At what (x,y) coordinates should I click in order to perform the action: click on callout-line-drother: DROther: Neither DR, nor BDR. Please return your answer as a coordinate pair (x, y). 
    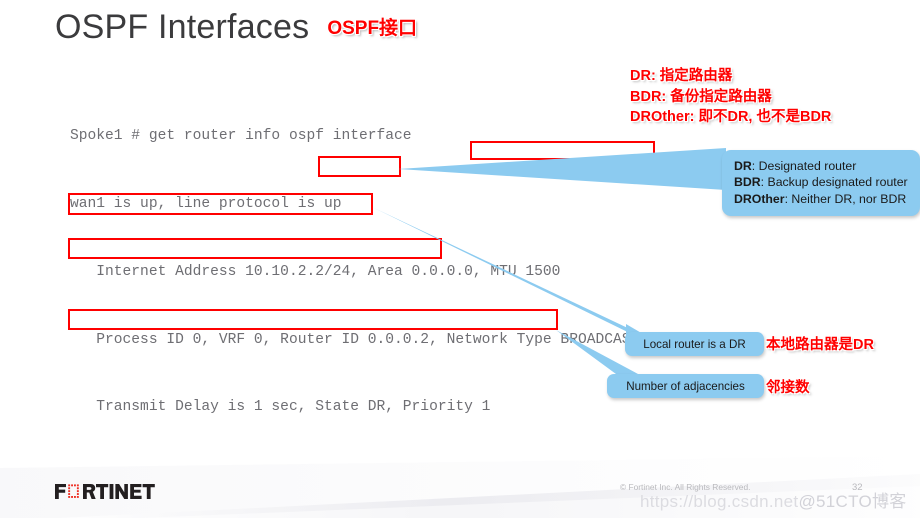
    Looking at the image, I should click on (822, 199).